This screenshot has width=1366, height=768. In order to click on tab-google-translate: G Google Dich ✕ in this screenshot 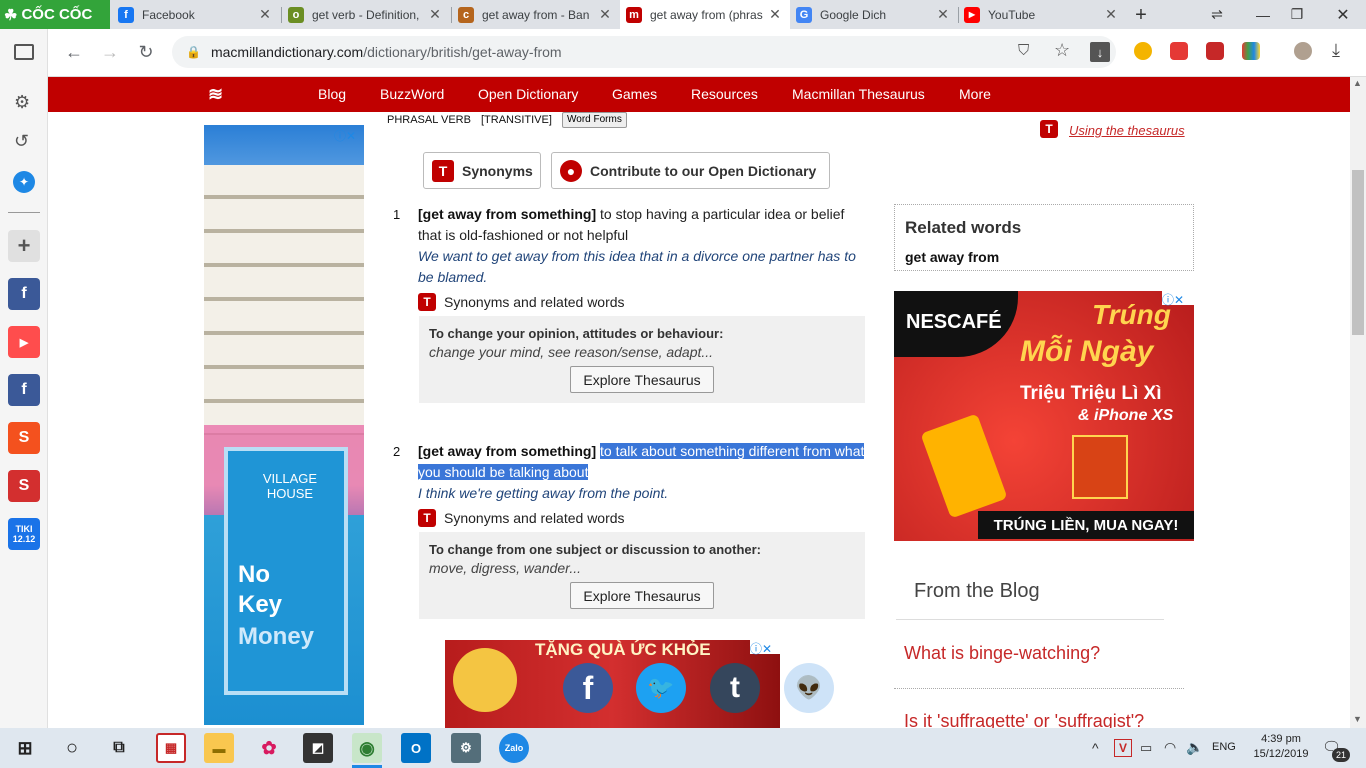, I will do `click(874, 14)`.